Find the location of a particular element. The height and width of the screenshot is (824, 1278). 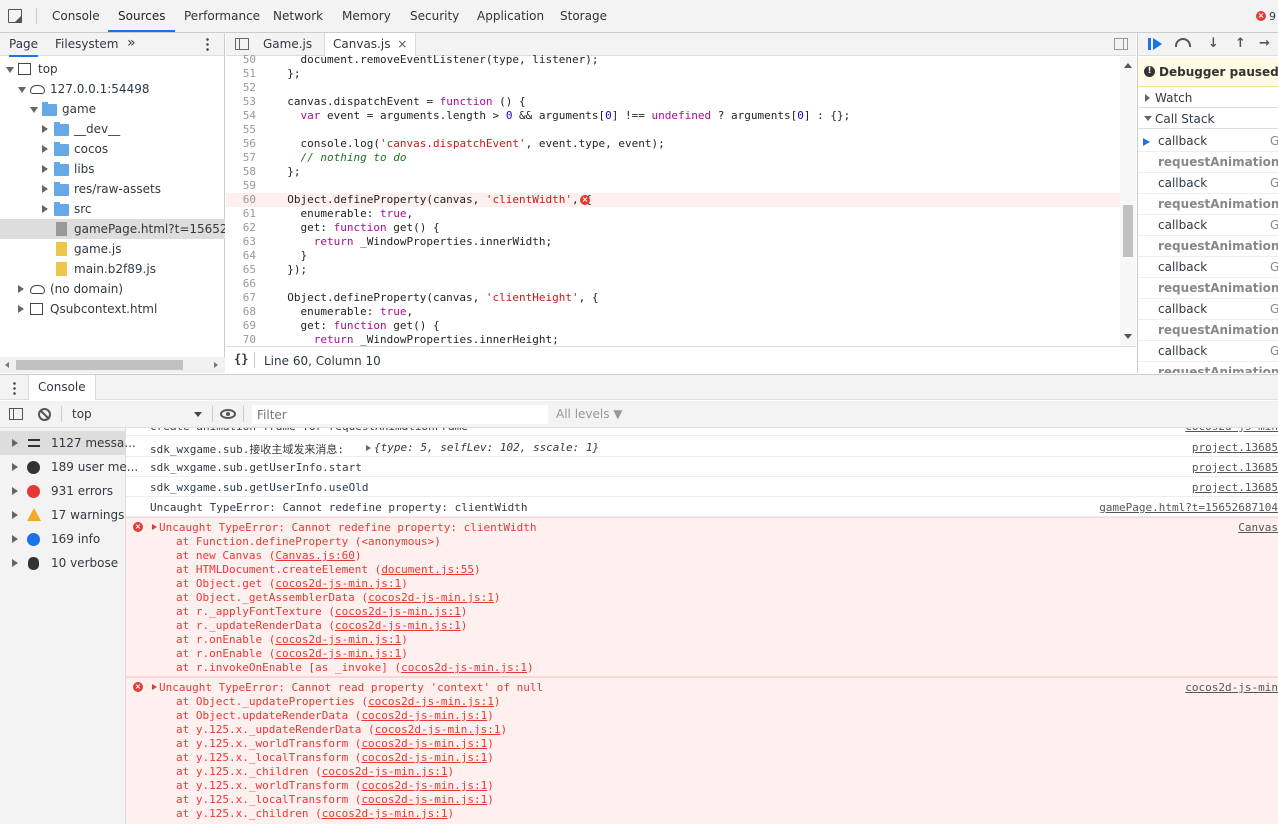

line-number: 63 is located at coordinates (241, 242).